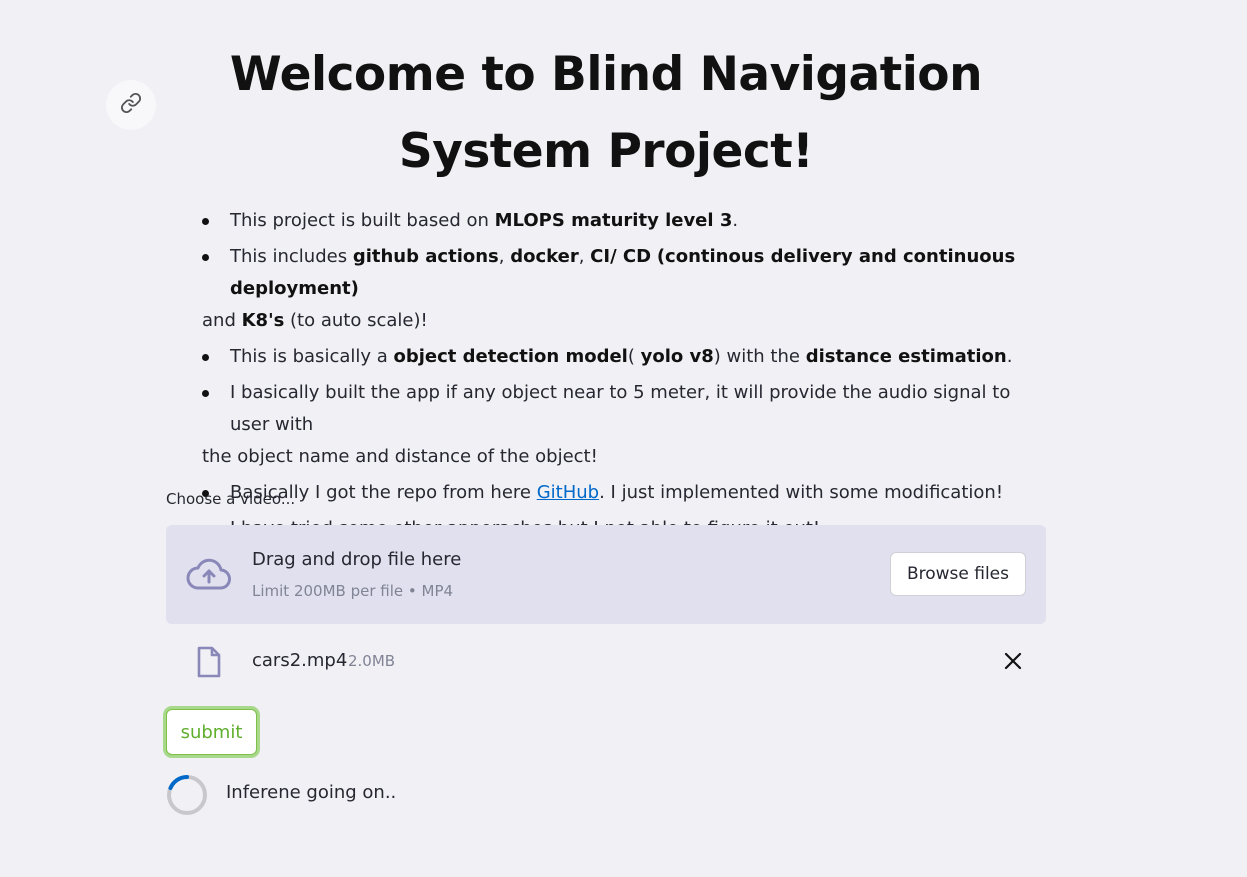 This screenshot has height=877, width=1247. What do you see at coordinates (211, 732) in the screenshot?
I see `submit-button: submit` at bounding box center [211, 732].